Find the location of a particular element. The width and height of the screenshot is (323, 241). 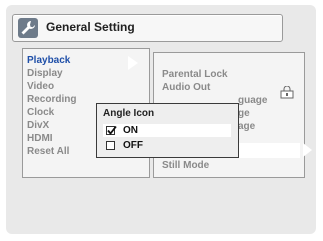

page-title: General Setting is located at coordinates (90, 27).